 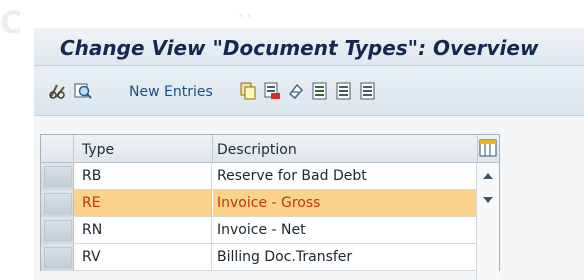 What do you see at coordinates (345, 203) in the screenshot?
I see `description-cell: Invoice - Gross` at bounding box center [345, 203].